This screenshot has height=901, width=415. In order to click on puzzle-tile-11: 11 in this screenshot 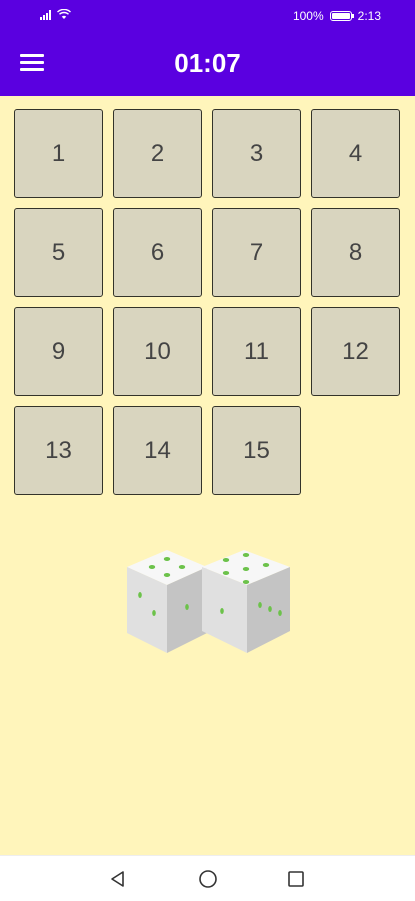, I will do `click(256, 351)`.